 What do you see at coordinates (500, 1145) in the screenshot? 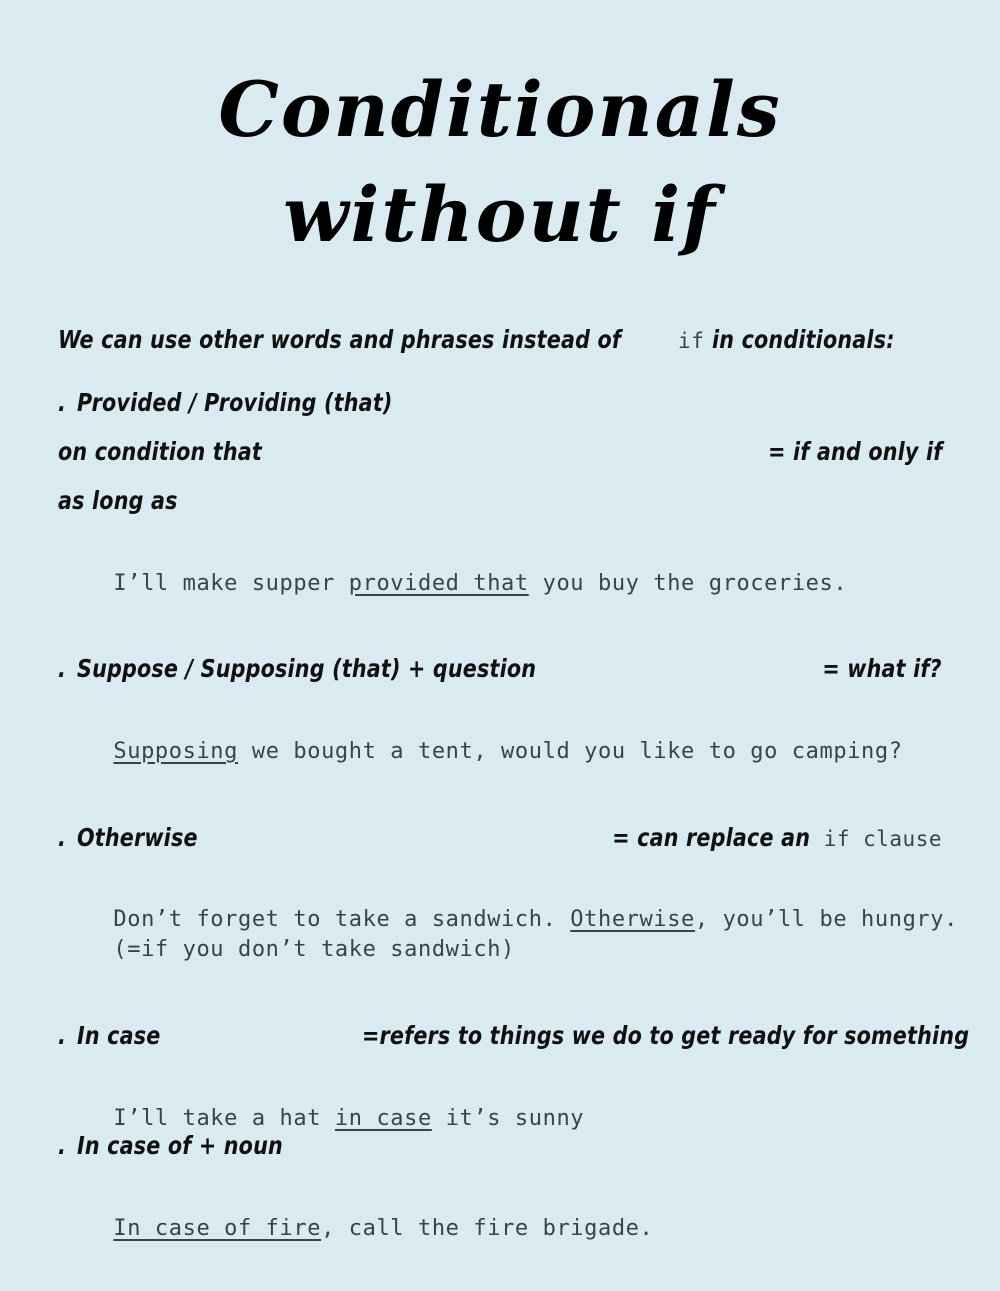
I see `section-in-case-of-heading-row: . In case of + noun` at bounding box center [500, 1145].